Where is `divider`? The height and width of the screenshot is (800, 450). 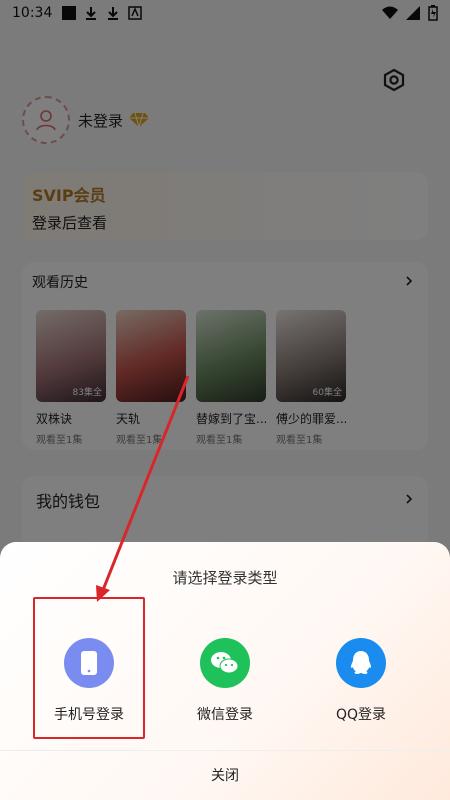 divider is located at coordinates (225, 750).